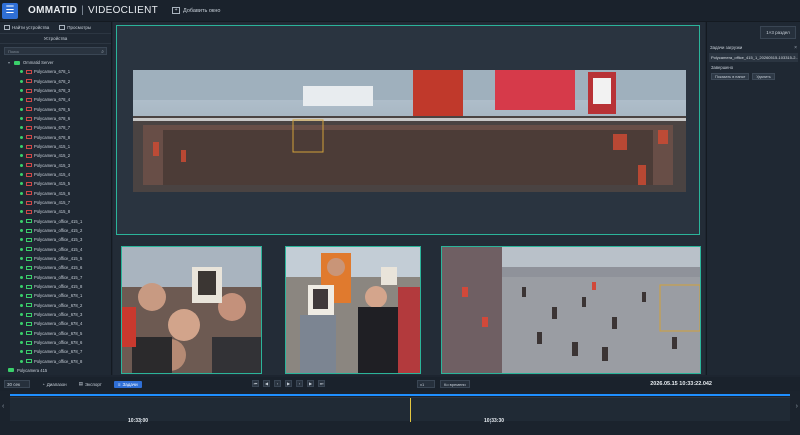 The width and height of the screenshot is (800, 435). What do you see at coordinates (763, 76) in the screenshot?
I see `delete-task-button: Удалить` at bounding box center [763, 76].